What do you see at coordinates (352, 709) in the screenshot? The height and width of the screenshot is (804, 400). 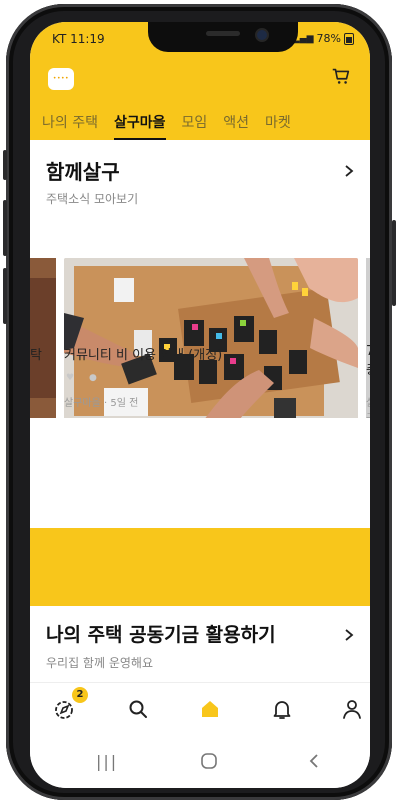 I see `profile-icon` at bounding box center [352, 709].